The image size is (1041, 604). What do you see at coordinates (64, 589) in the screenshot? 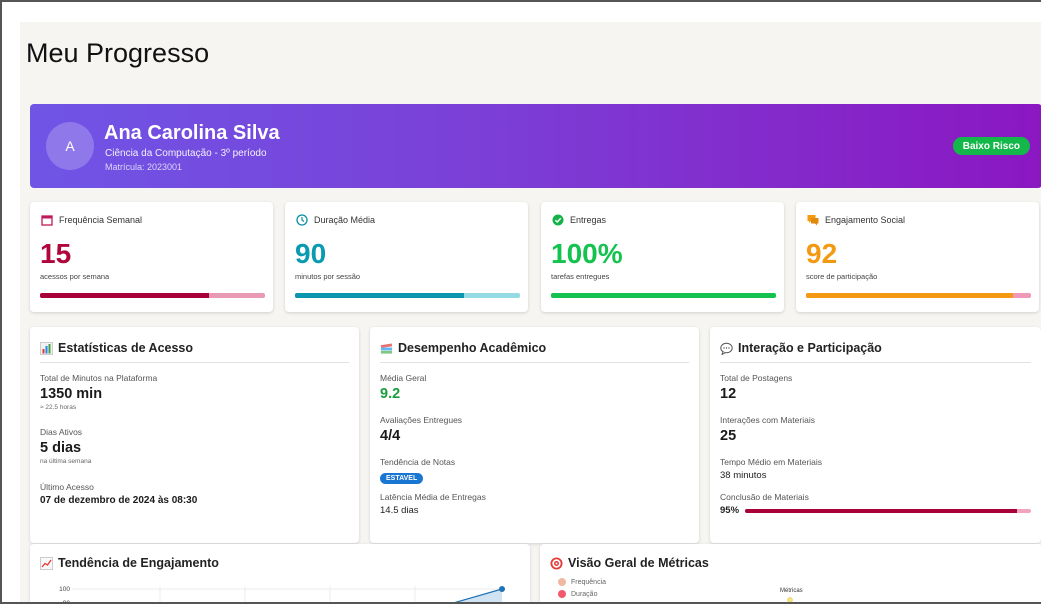
I see `y-tick-label: 100` at bounding box center [64, 589].